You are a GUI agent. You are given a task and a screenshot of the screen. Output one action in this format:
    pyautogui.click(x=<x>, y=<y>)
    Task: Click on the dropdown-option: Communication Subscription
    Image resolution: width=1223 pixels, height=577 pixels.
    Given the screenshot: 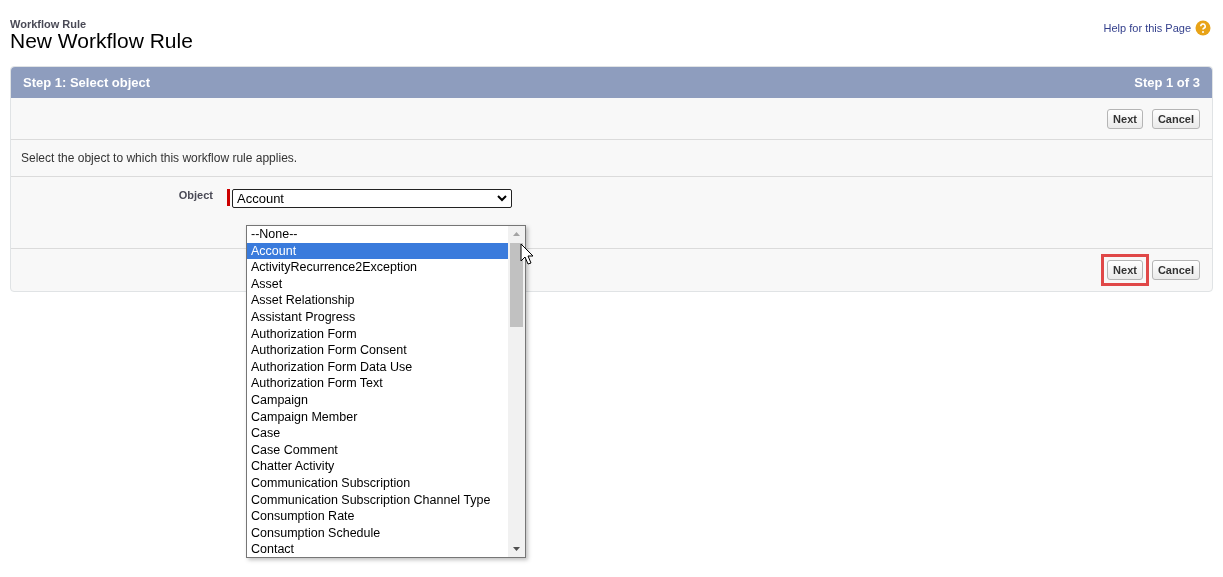 What is the action you would take?
    pyautogui.click(x=377, y=483)
    